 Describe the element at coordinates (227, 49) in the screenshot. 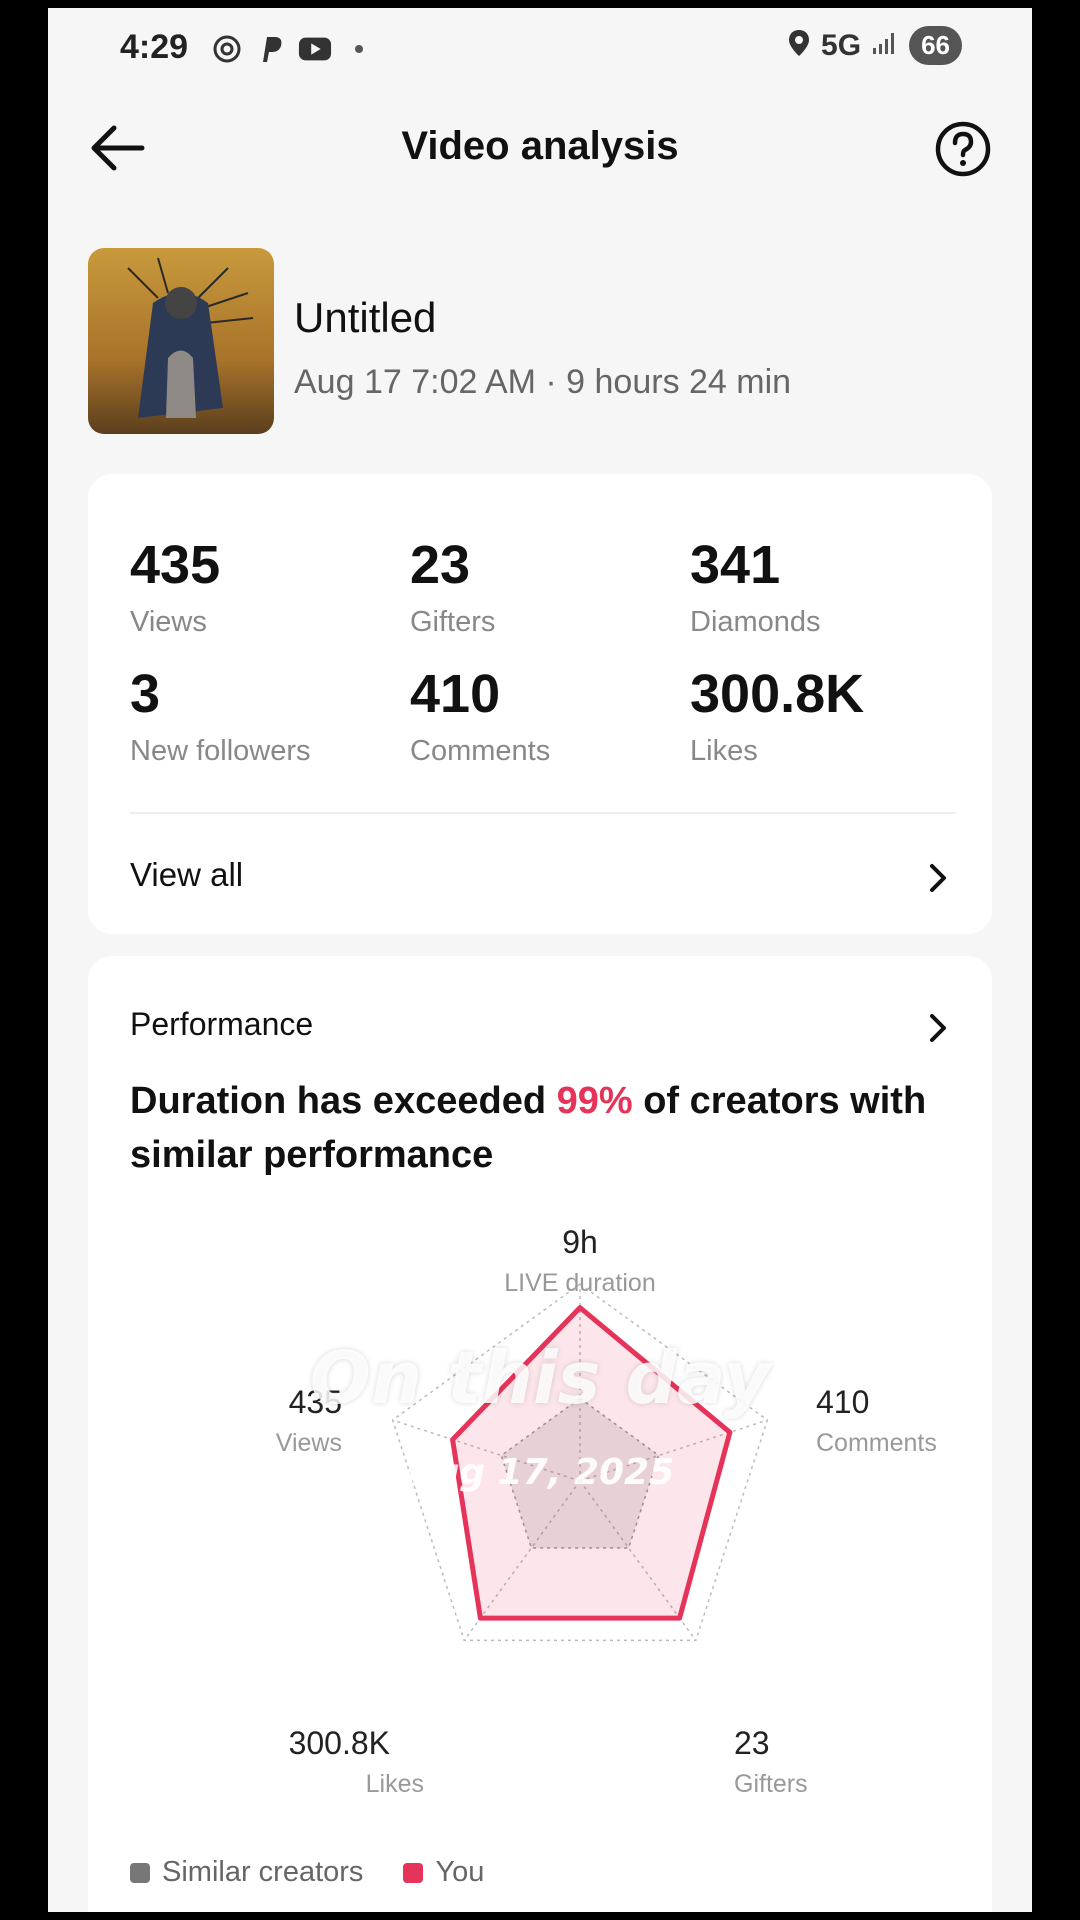

I see `threads-icon` at that location.